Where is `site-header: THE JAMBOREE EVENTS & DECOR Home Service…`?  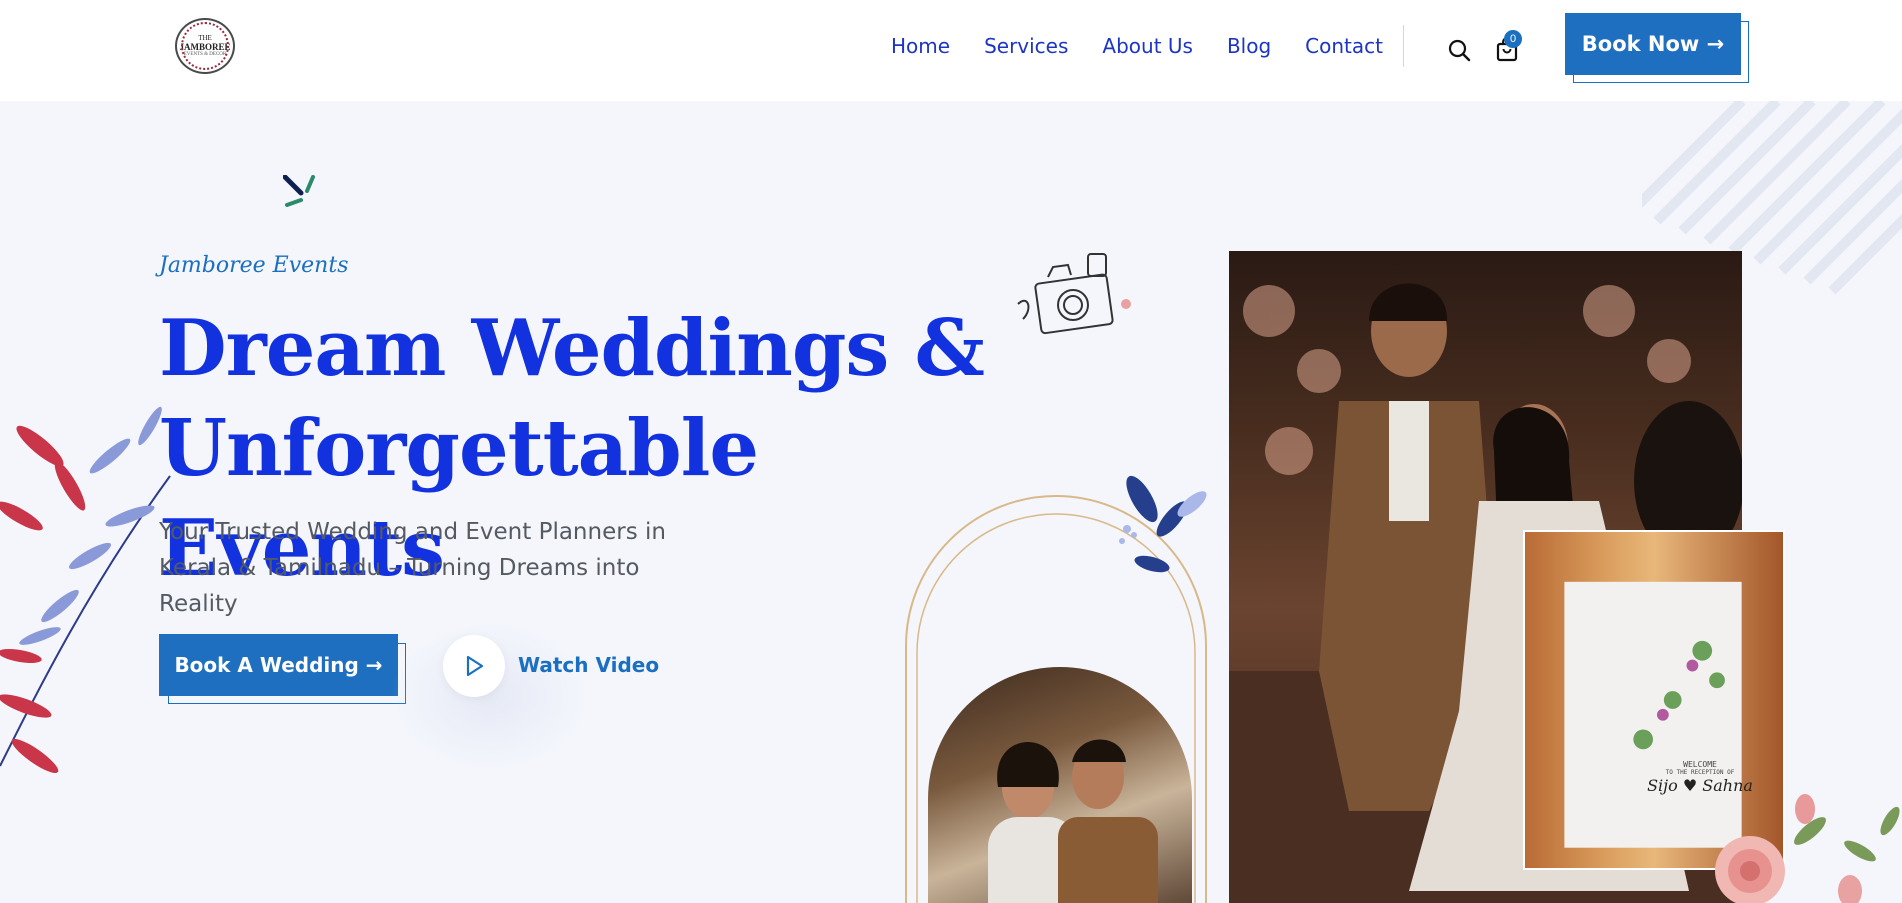 site-header: THE JAMBOREE EVENTS & DECOR Home Service… is located at coordinates (951, 50).